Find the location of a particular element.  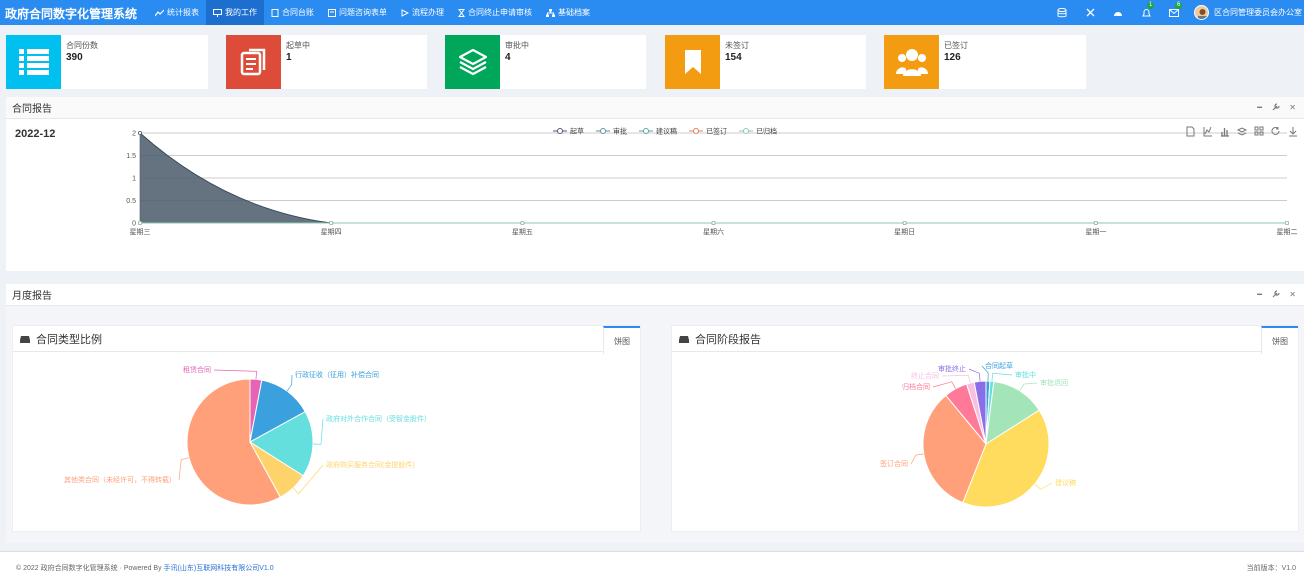

sub-panel-title: 合同阶段报告 is located at coordinates (728, 339).